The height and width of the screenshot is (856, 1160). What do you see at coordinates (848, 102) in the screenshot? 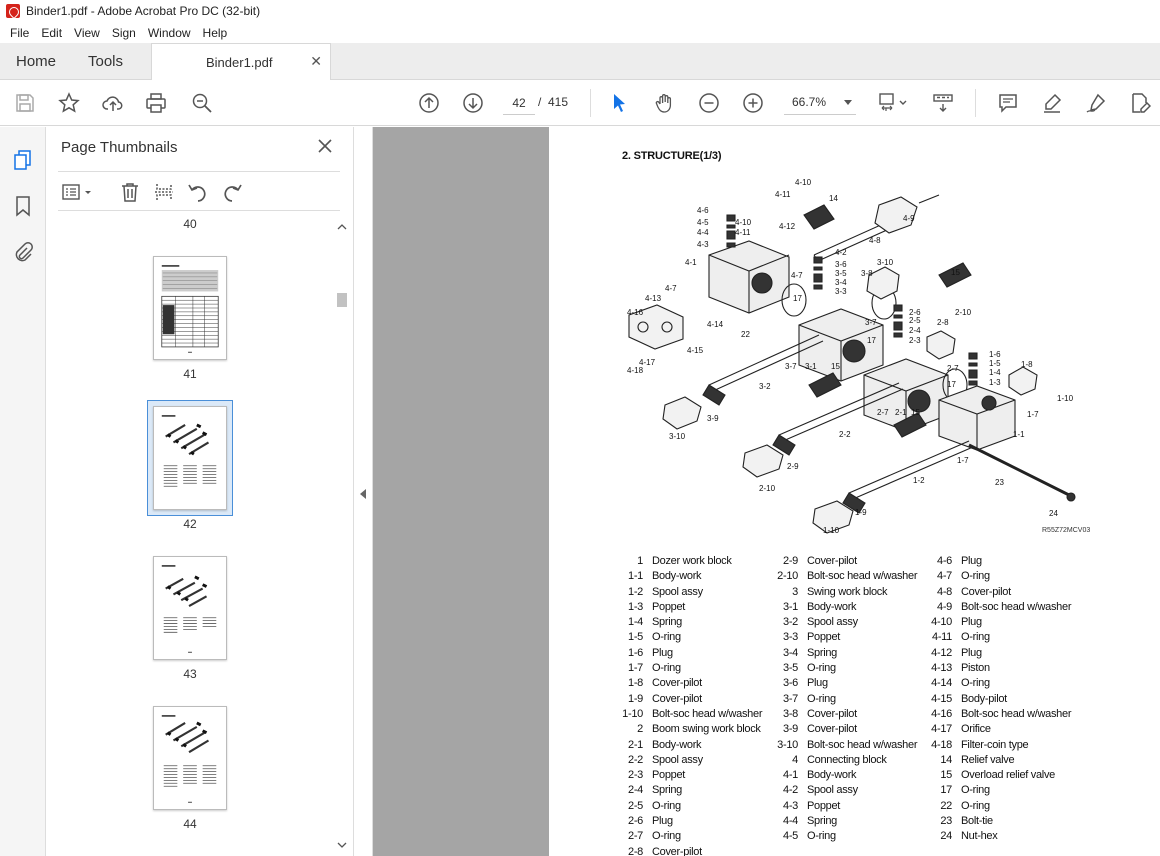
I see `chevron-down-icon` at bounding box center [848, 102].